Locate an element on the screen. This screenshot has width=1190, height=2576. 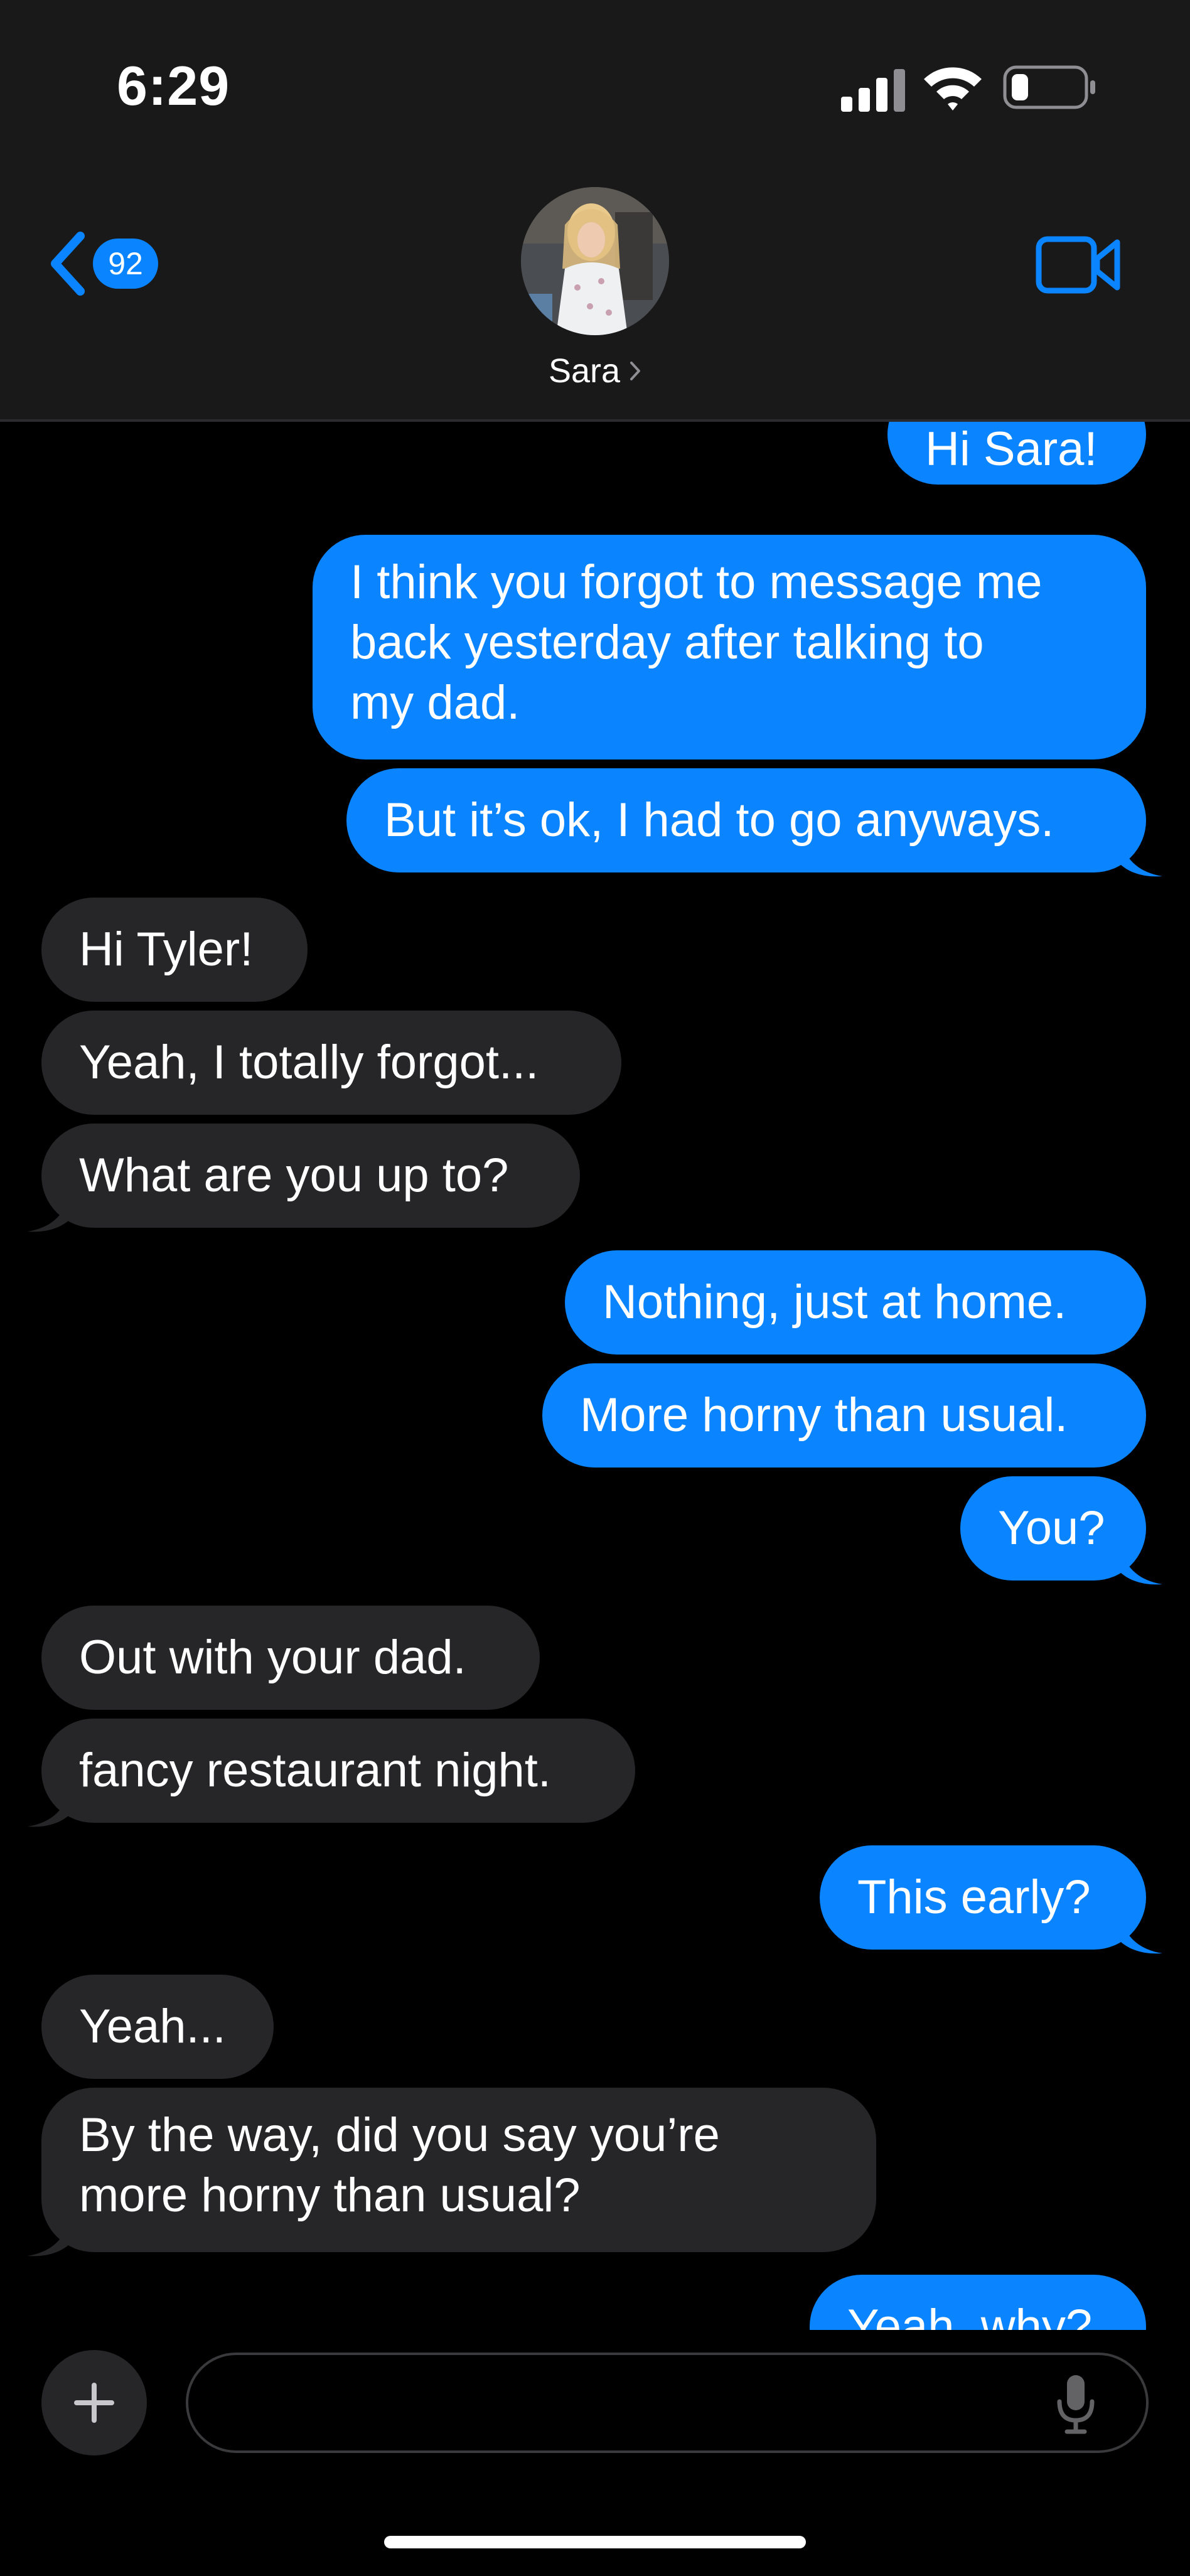
avatar-photo is located at coordinates (595, 261).